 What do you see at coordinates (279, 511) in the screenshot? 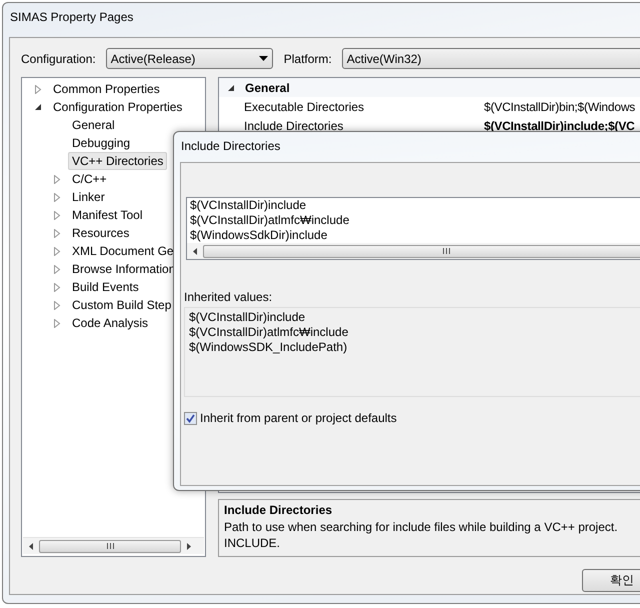
I see `description-title: Include Directories` at bounding box center [279, 511].